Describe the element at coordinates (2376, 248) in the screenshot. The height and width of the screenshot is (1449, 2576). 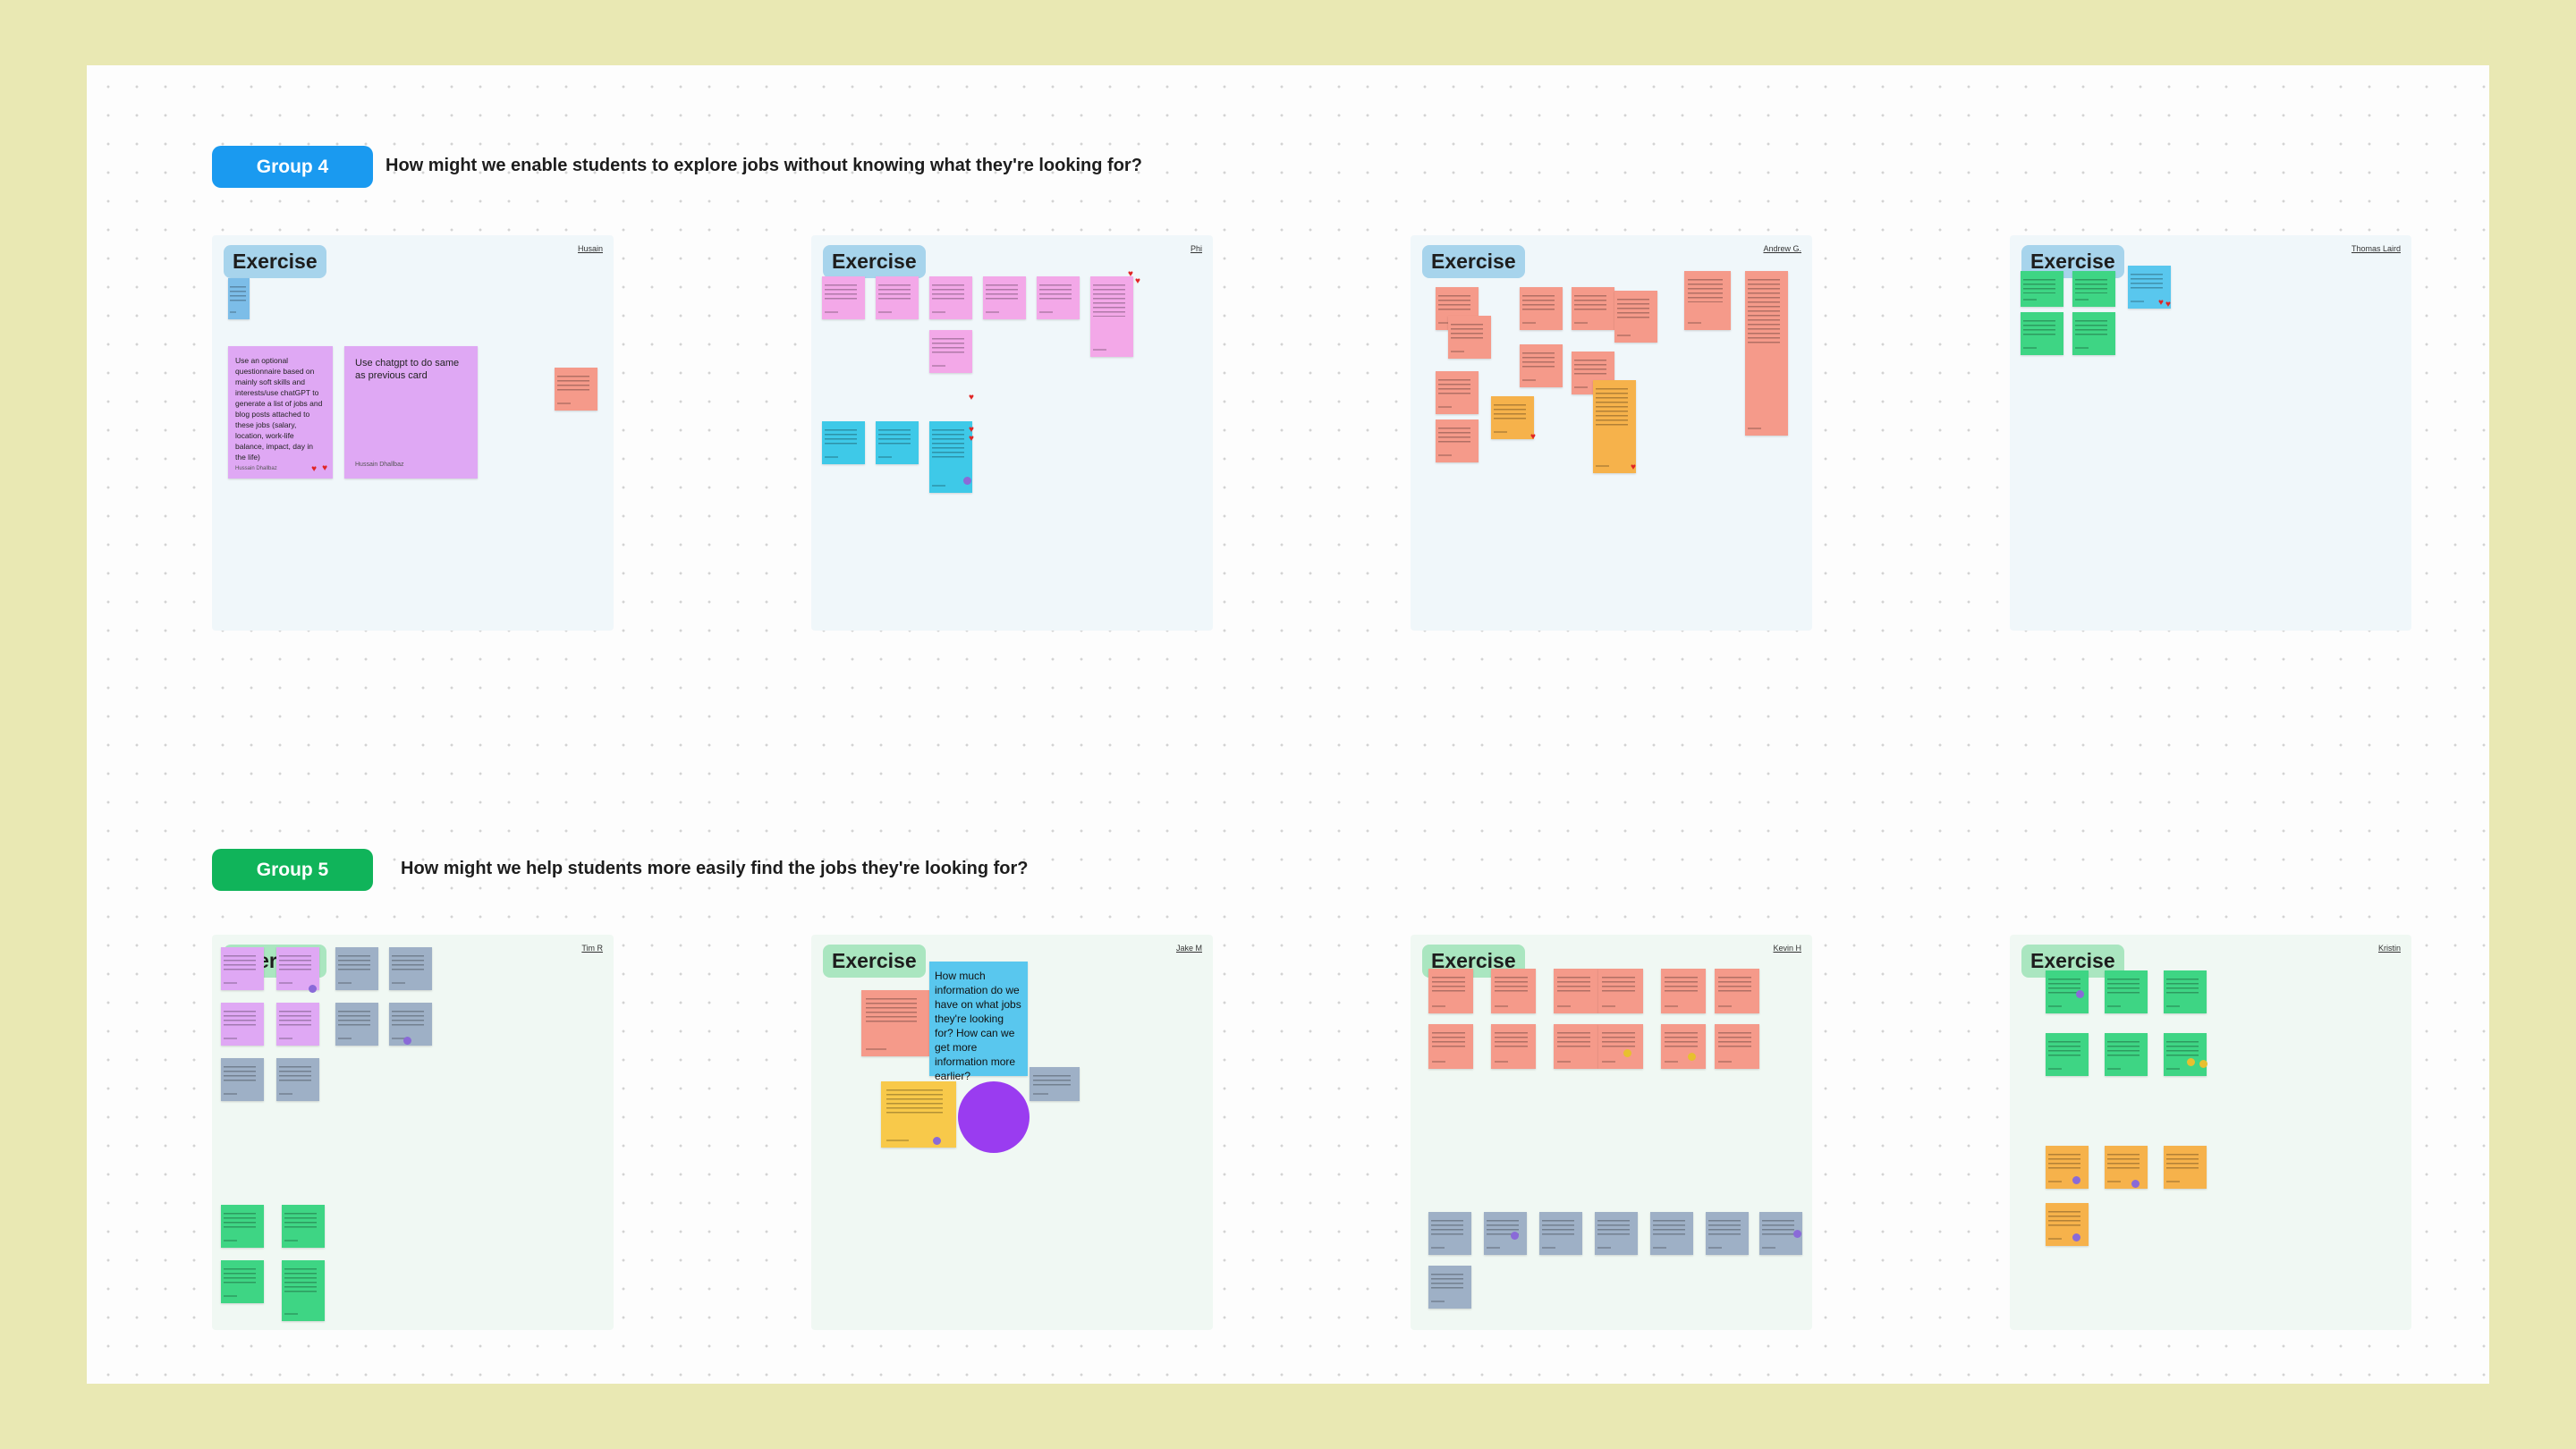
I see `section-author: Thomas Laird` at that location.